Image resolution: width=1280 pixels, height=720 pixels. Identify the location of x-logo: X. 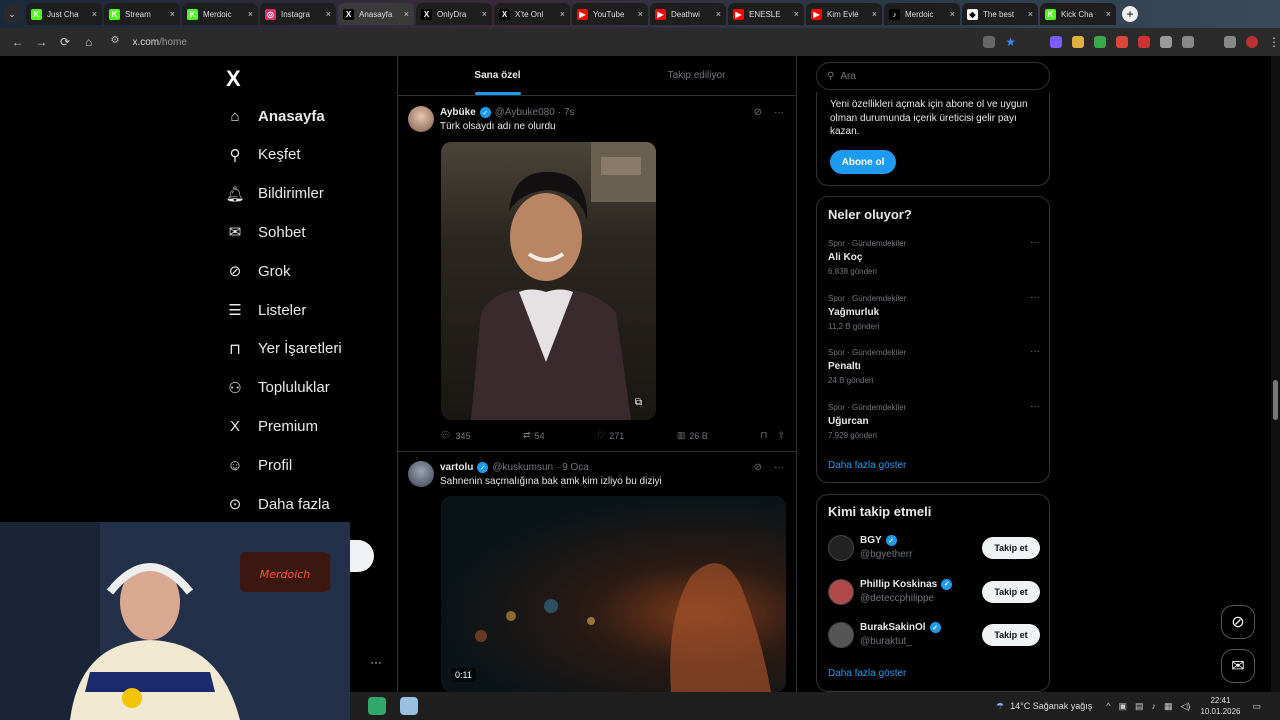
(233, 79).